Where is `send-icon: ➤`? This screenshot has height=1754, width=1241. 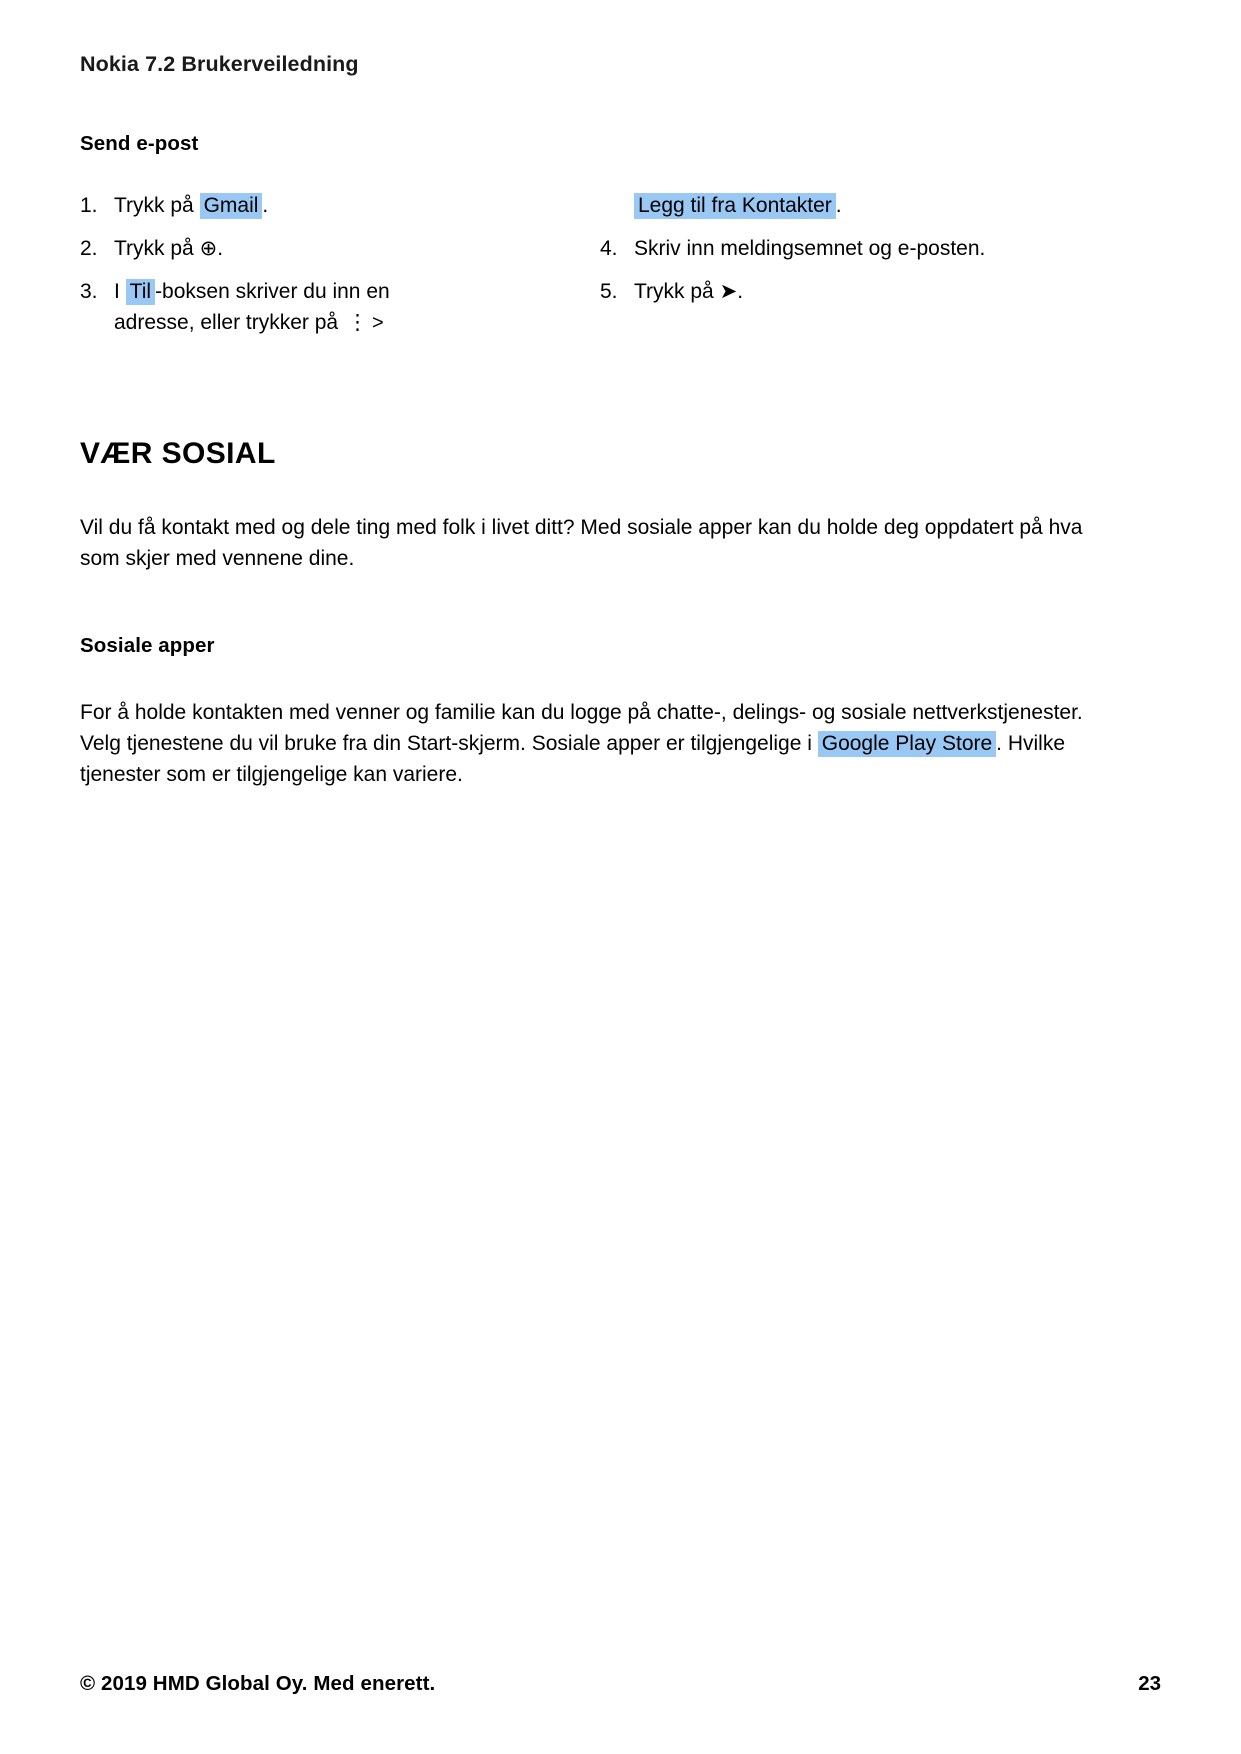 send-icon: ➤ is located at coordinates (728, 291).